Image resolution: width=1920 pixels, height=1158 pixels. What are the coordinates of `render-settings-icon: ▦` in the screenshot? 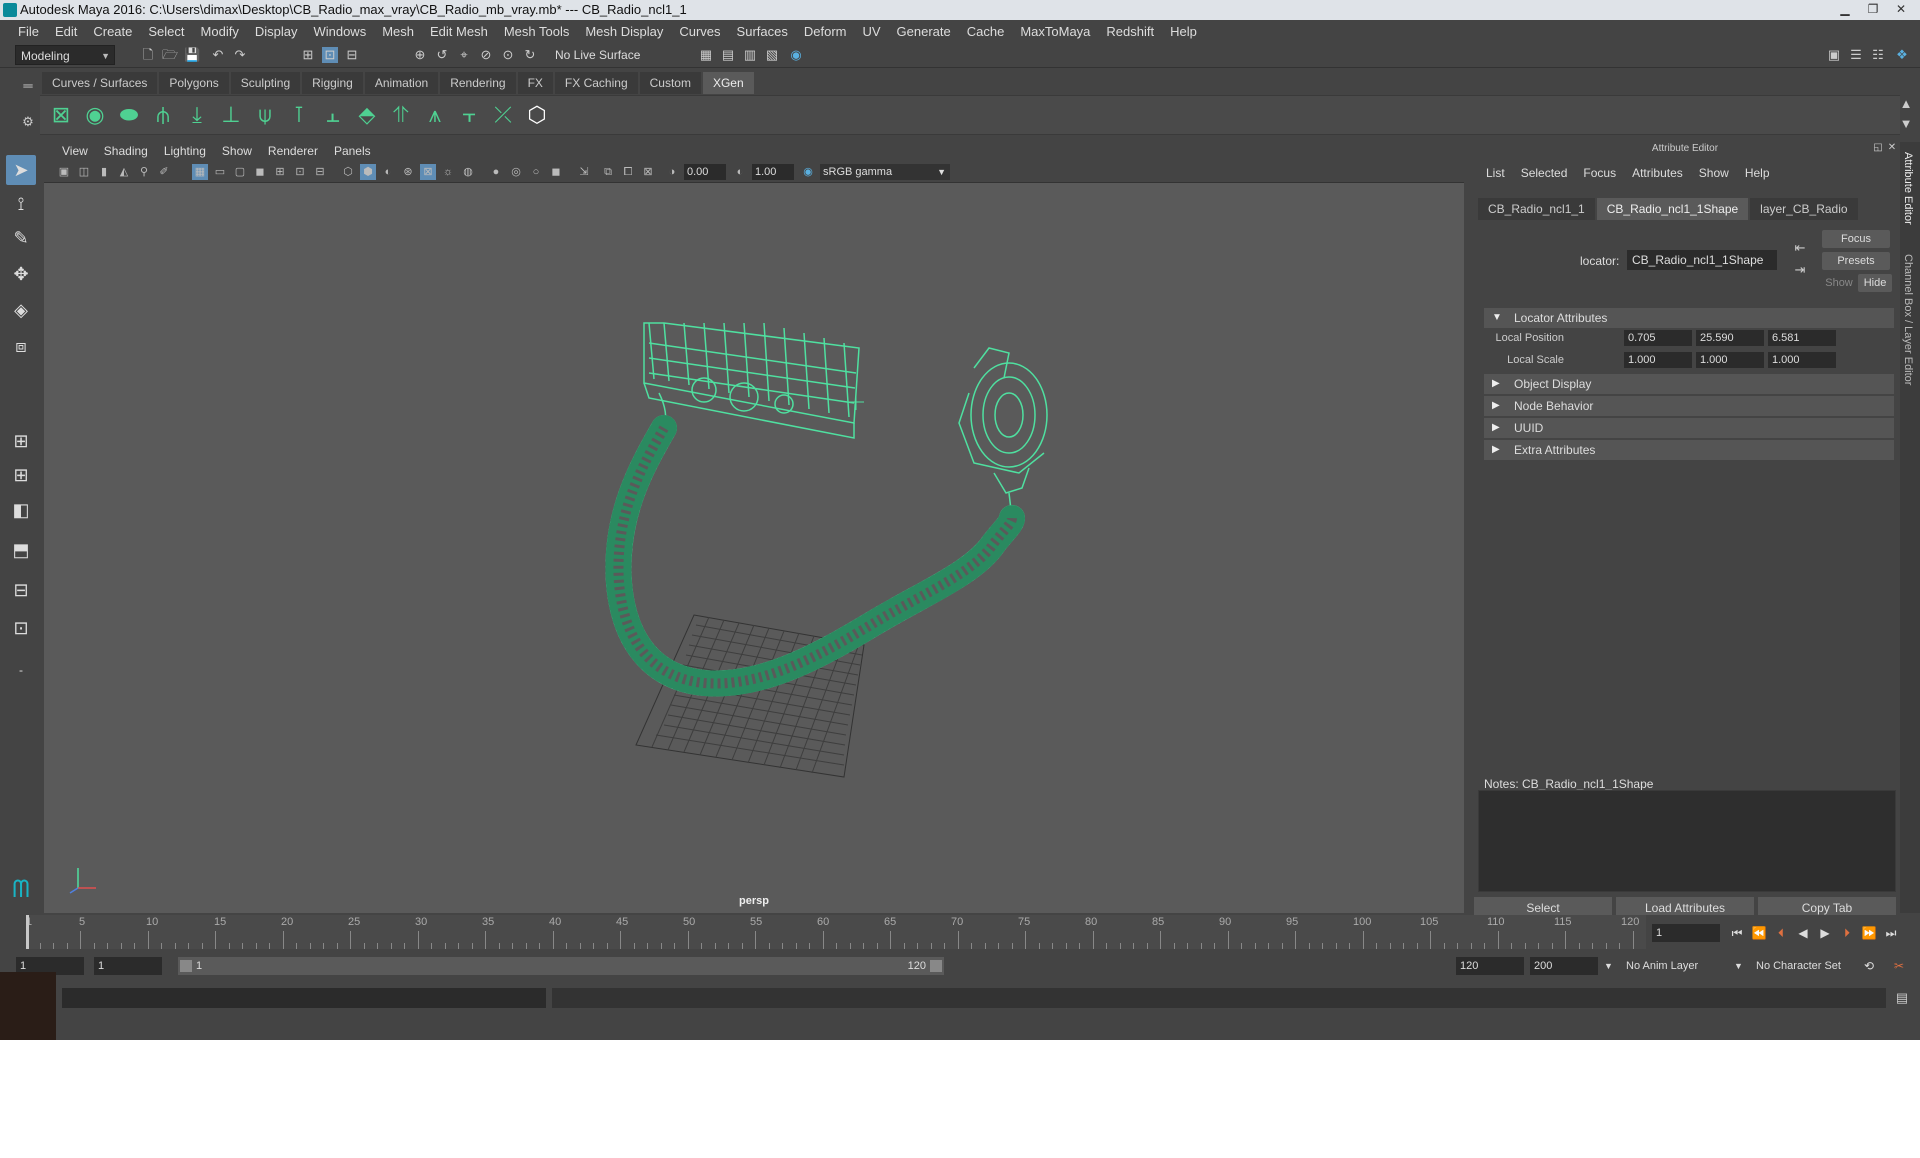 It's located at (706, 55).